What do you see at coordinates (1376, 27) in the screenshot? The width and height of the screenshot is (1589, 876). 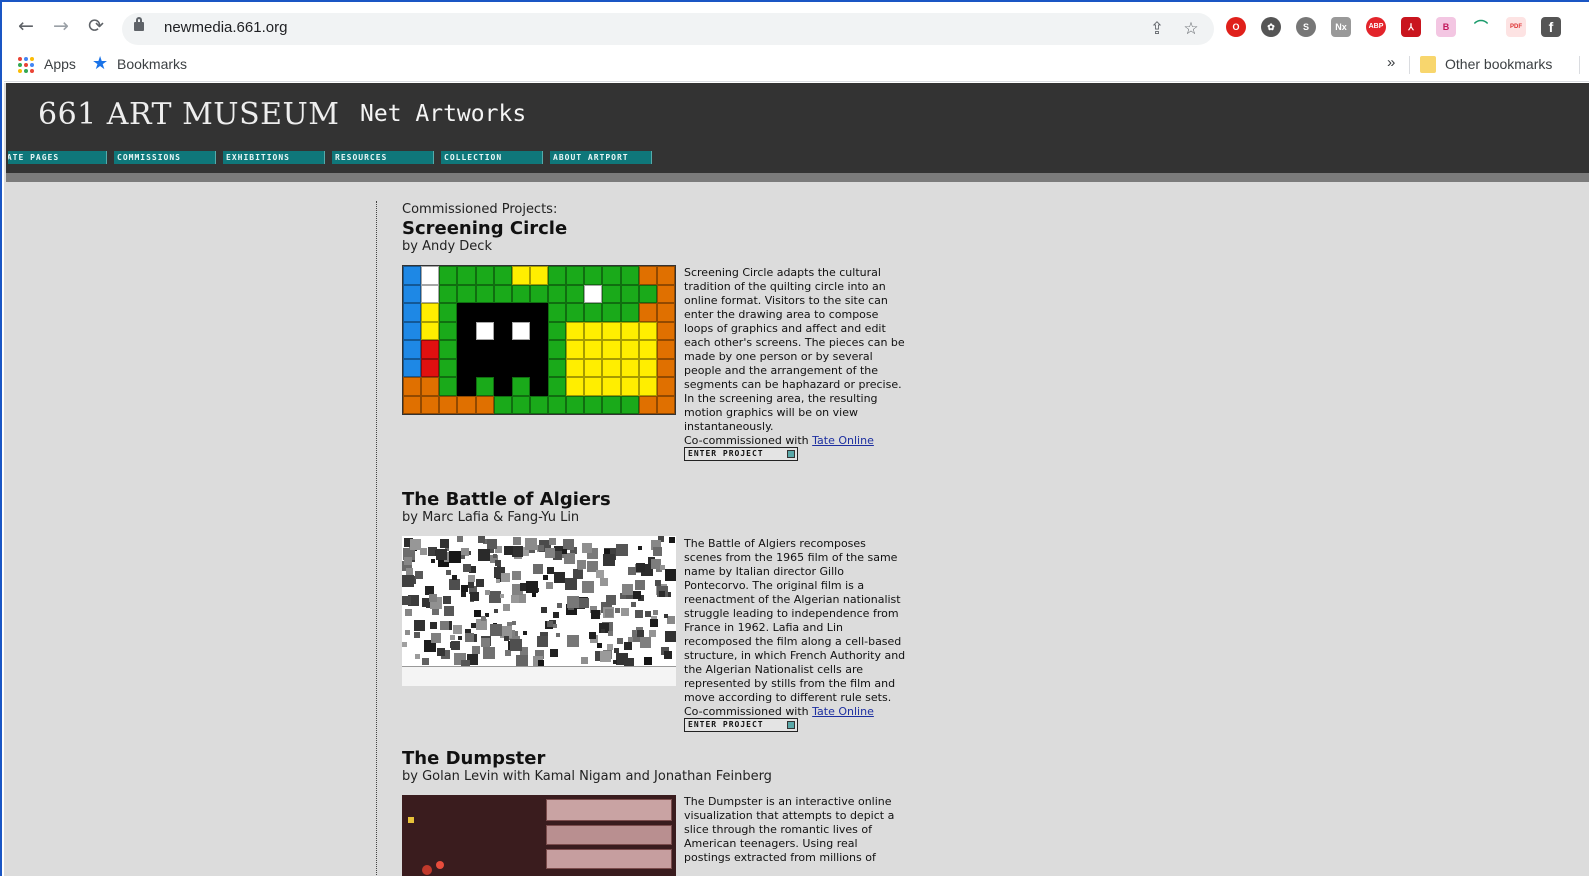 I see `adblock-icon: ABP` at bounding box center [1376, 27].